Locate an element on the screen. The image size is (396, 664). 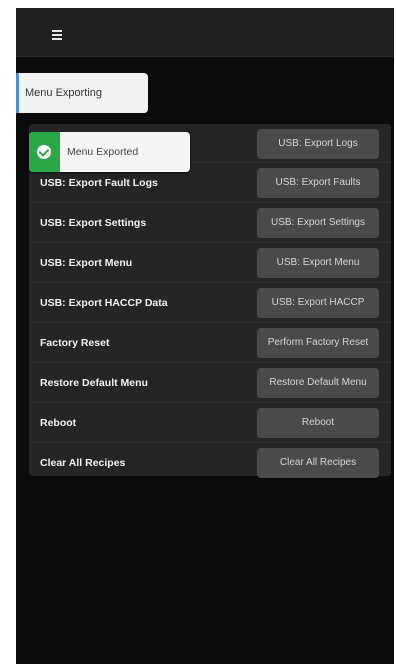
export-faults-button: USB: Export Faults is located at coordinates (318, 183).